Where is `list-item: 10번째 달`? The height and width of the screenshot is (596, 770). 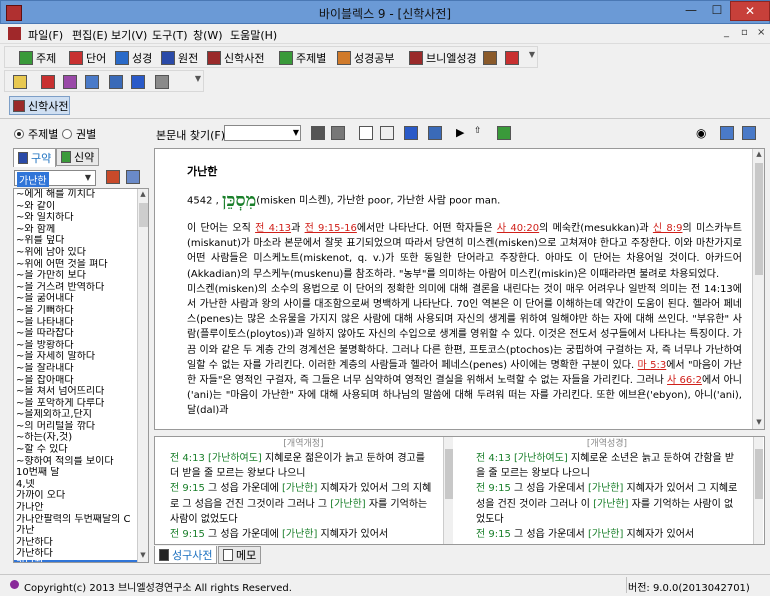
list-item: 10번째 달 is located at coordinates (76, 473).